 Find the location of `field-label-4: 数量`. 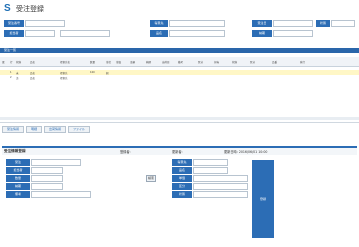

field-label-4: 数量 is located at coordinates (18, 178).